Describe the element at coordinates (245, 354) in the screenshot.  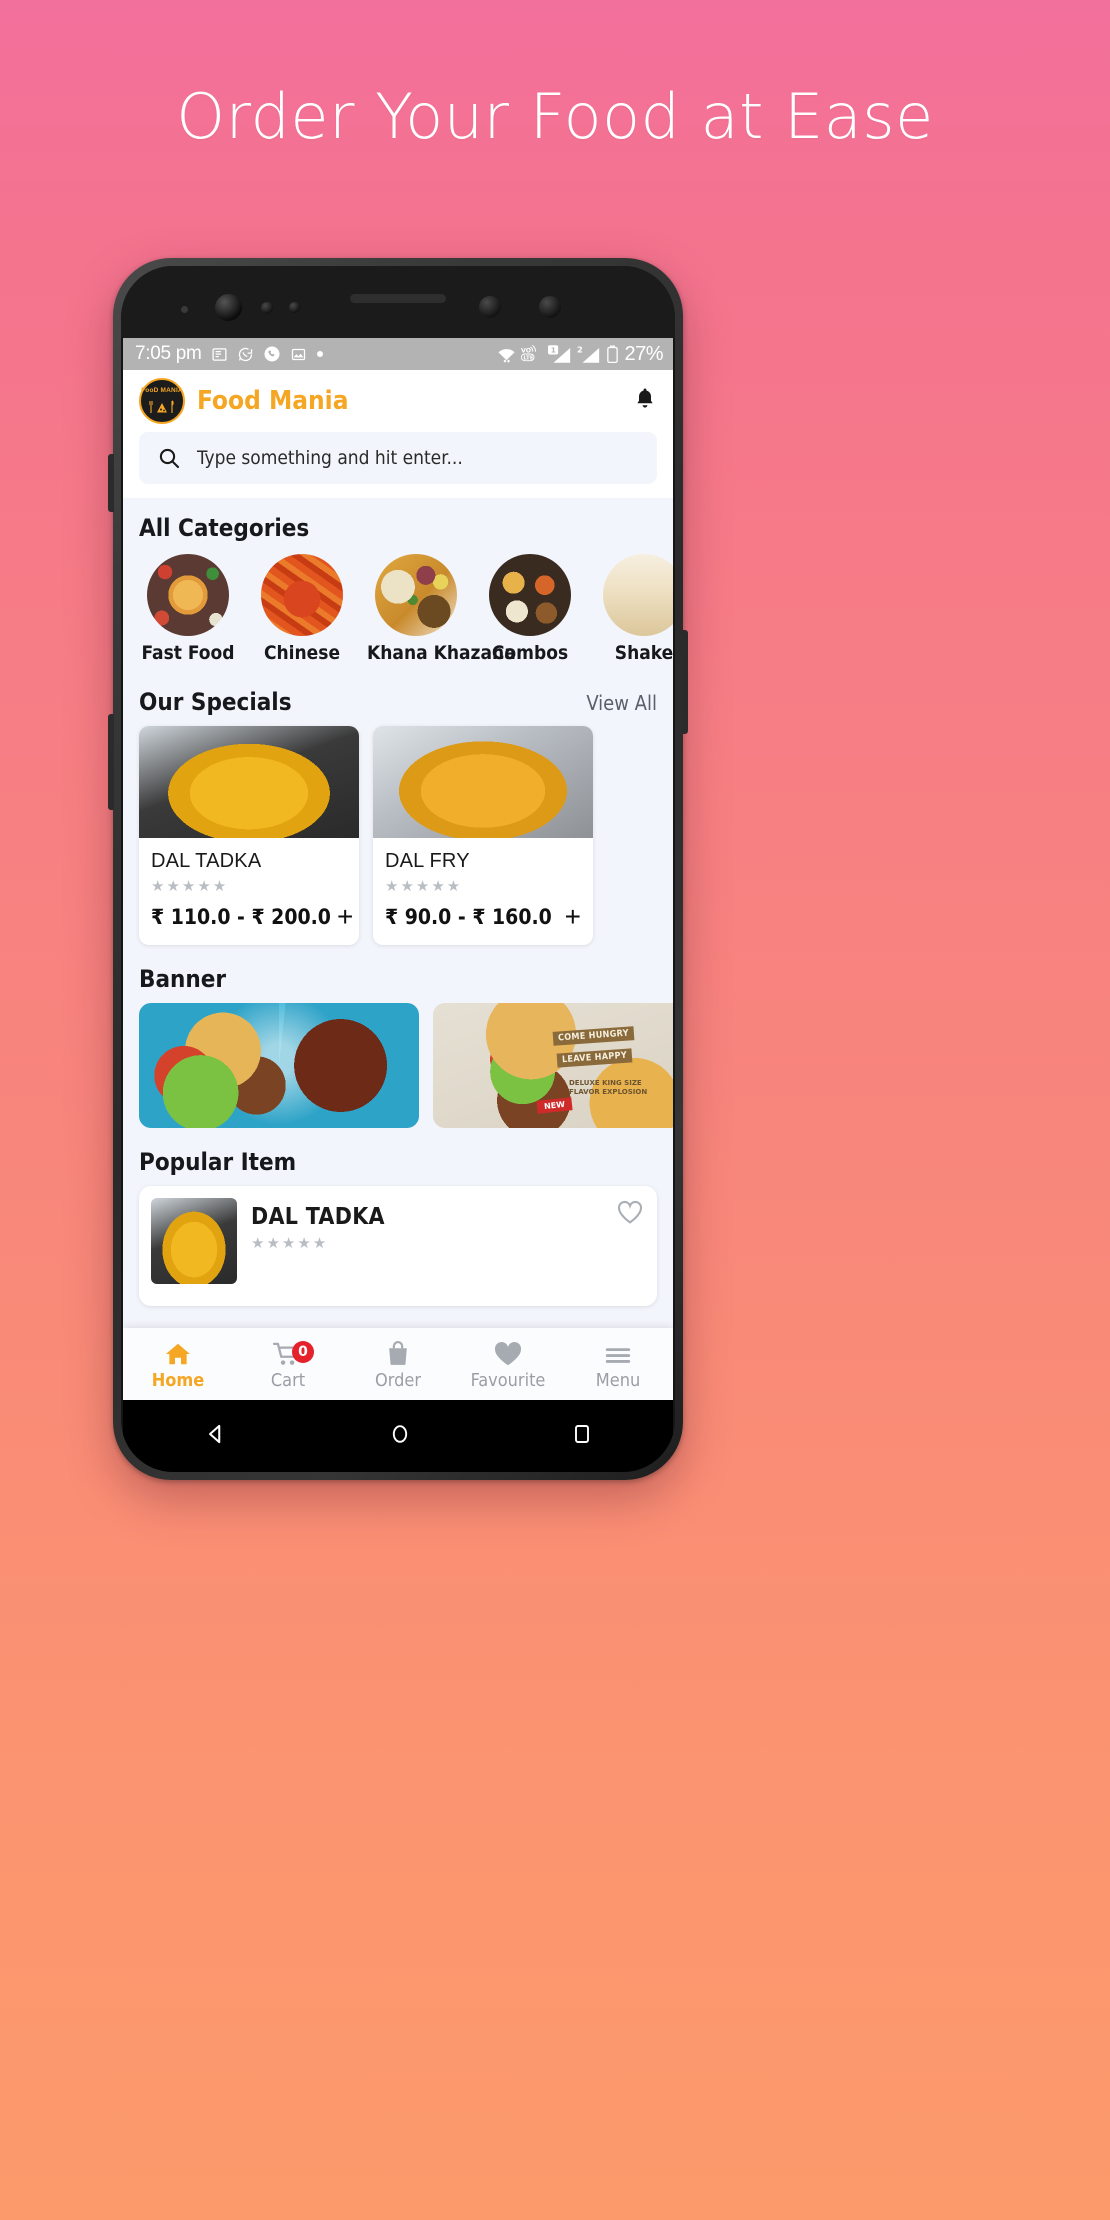
I see `whatsapp-icon` at that location.